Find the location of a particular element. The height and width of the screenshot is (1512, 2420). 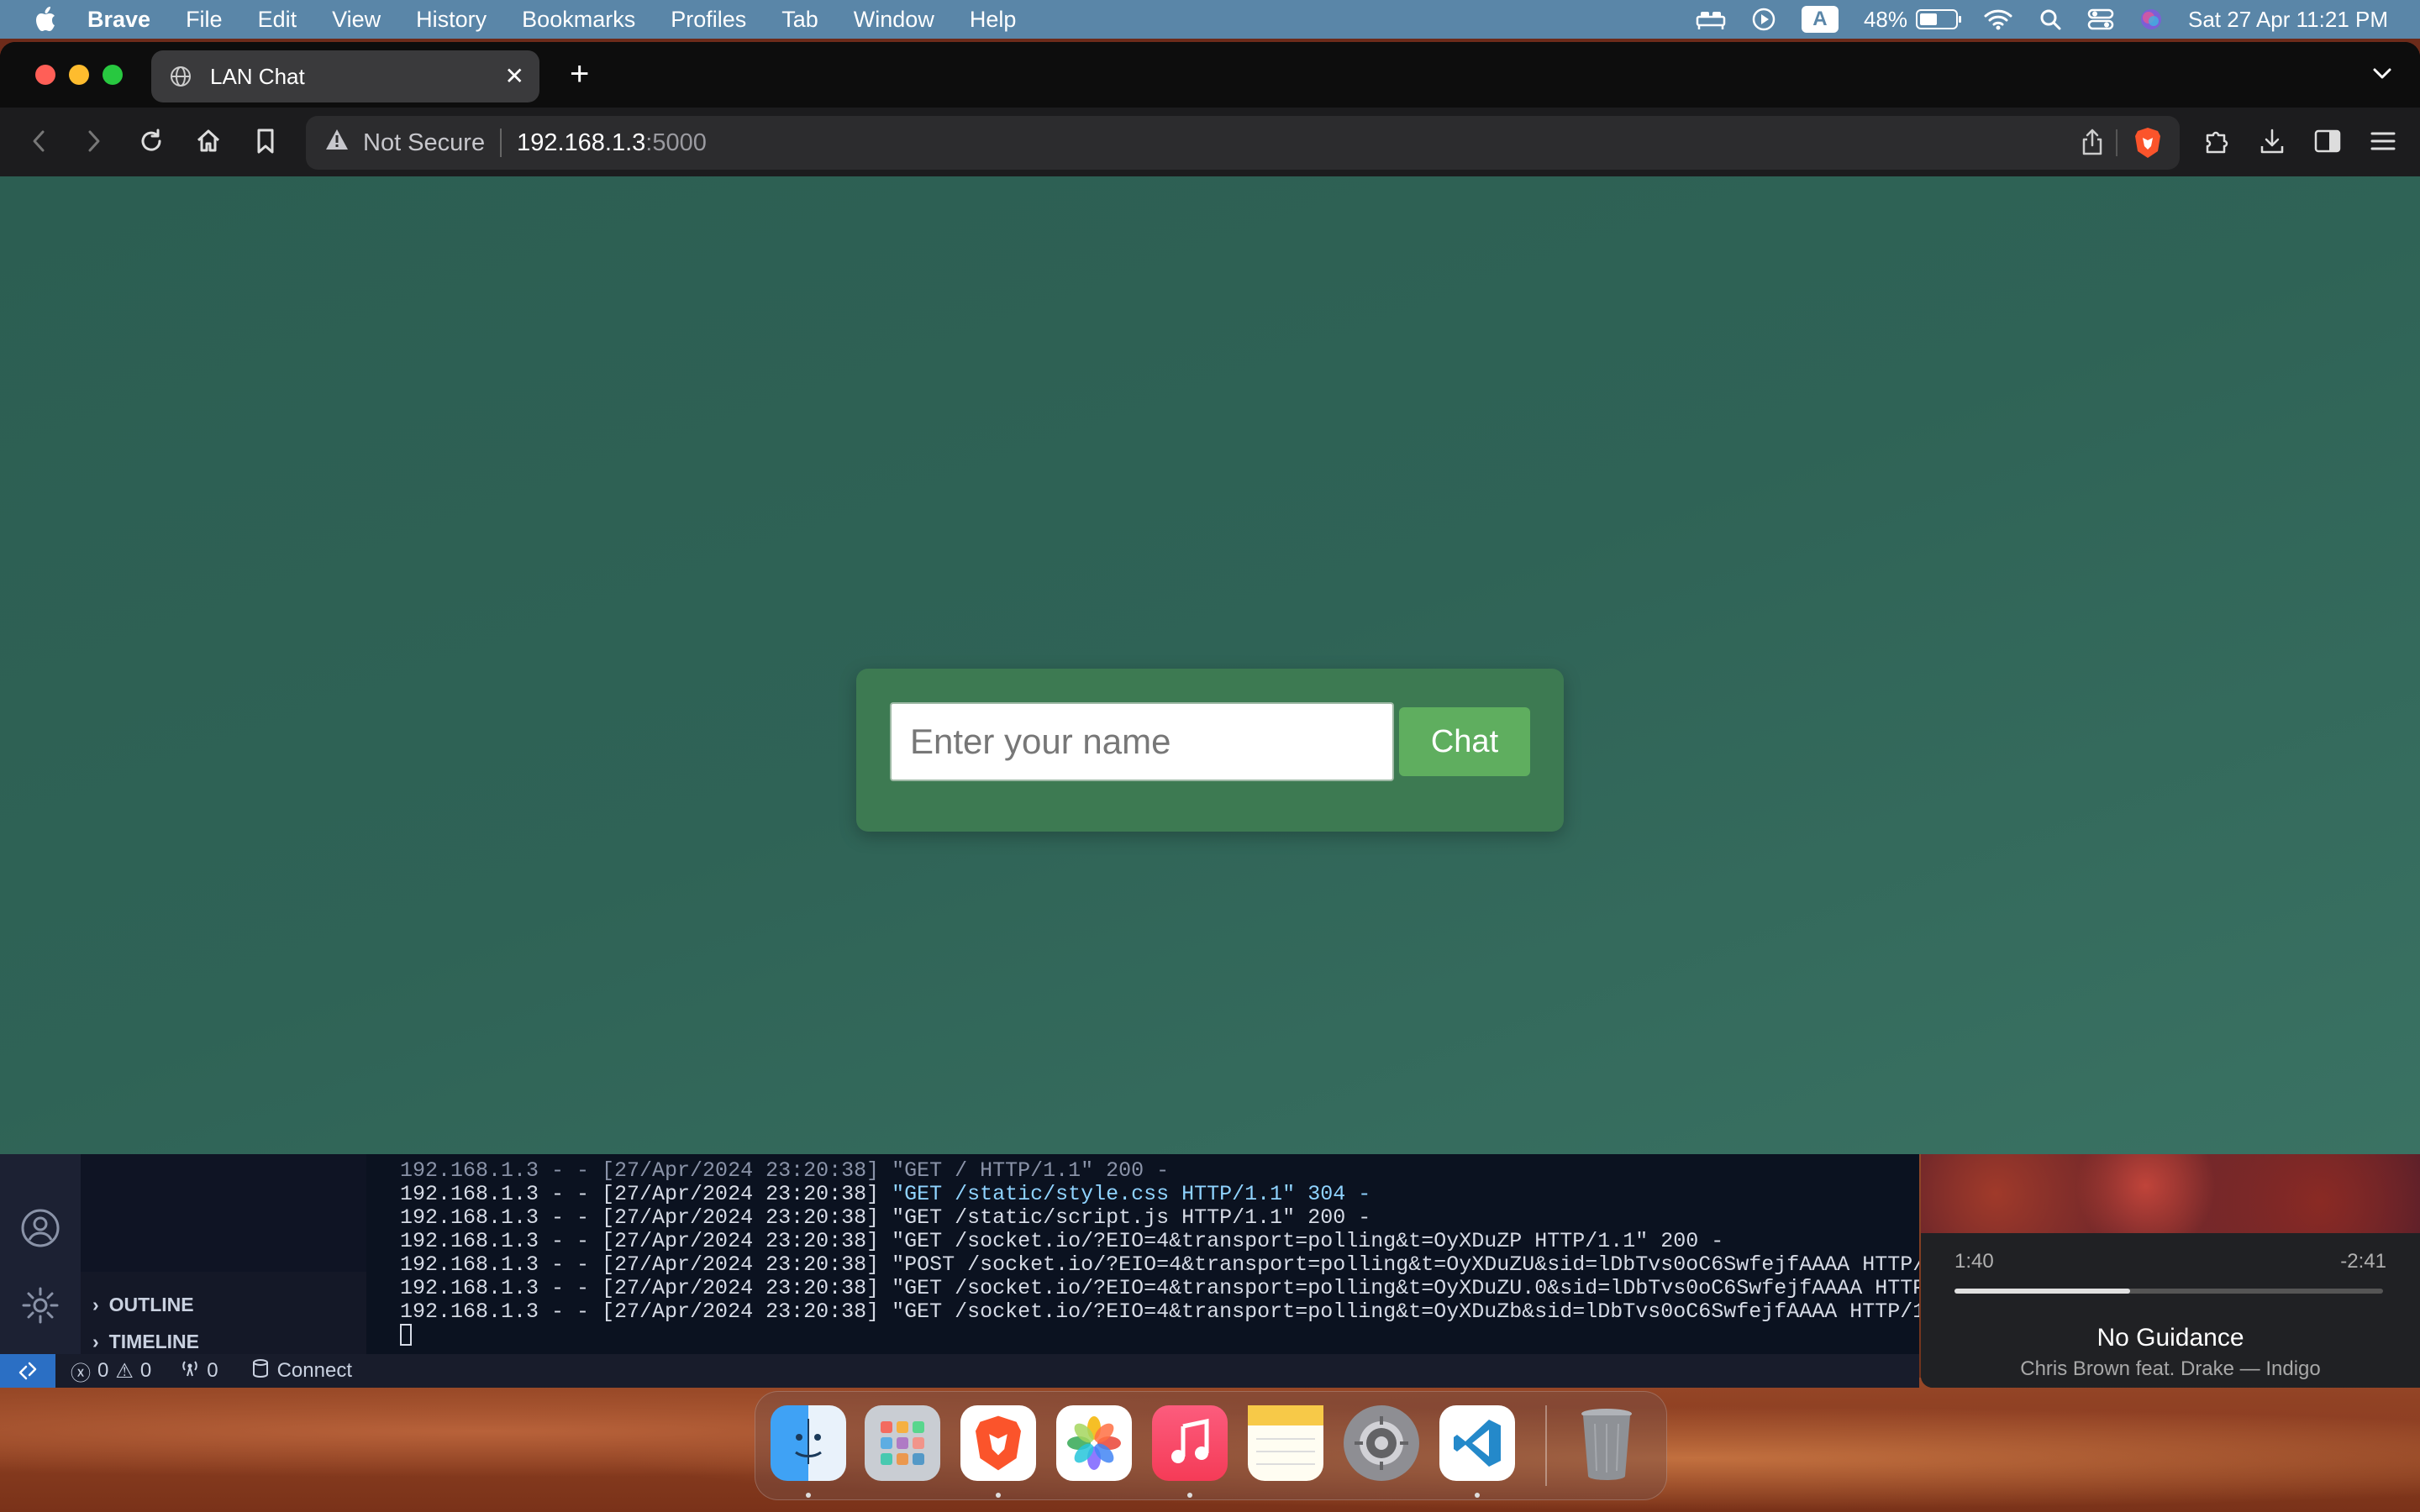

playback-scrubber is located at coordinates (2168, 1291).